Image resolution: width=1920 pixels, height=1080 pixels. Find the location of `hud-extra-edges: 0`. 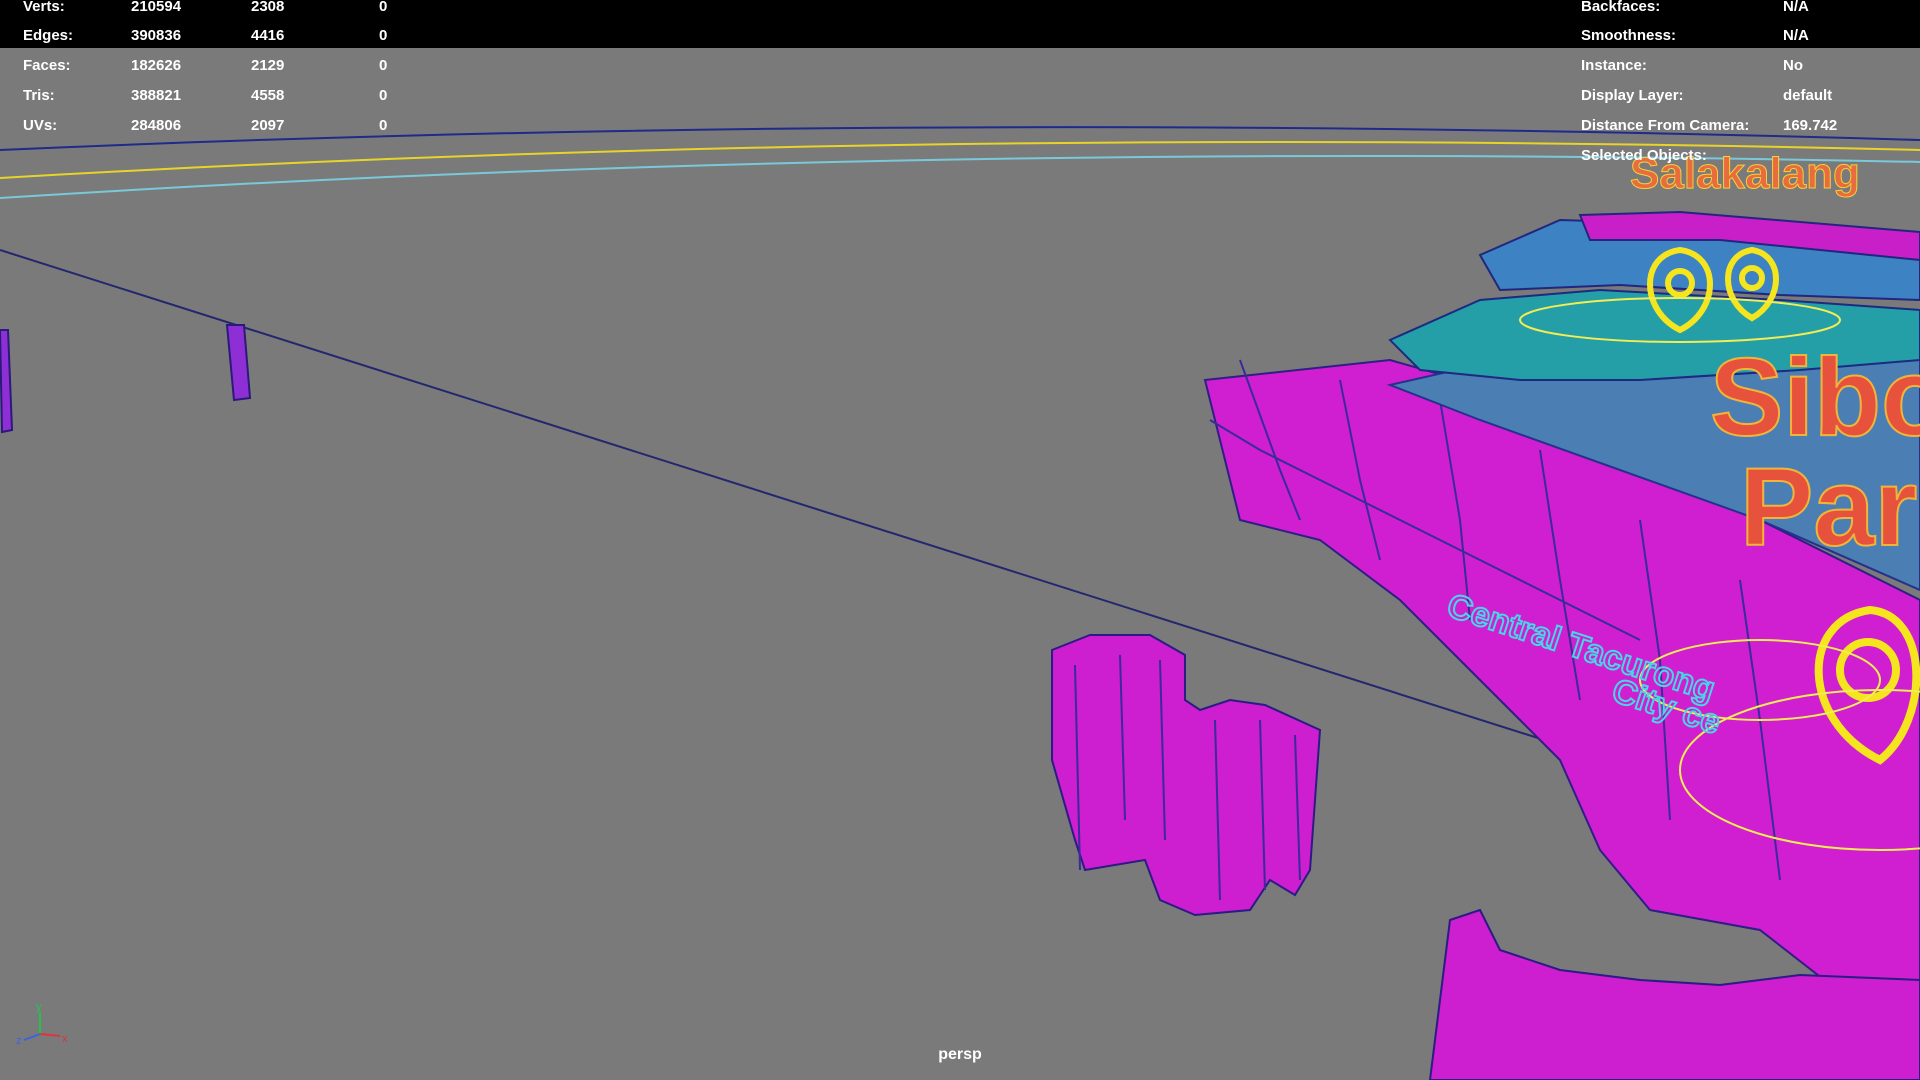

hud-extra-edges: 0 is located at coordinates (383, 35).